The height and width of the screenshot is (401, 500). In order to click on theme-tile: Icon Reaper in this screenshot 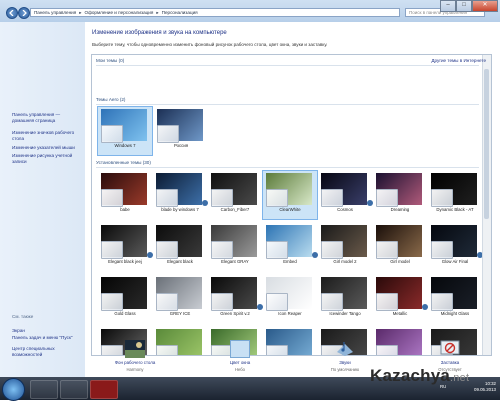, I will do `click(290, 299)`.